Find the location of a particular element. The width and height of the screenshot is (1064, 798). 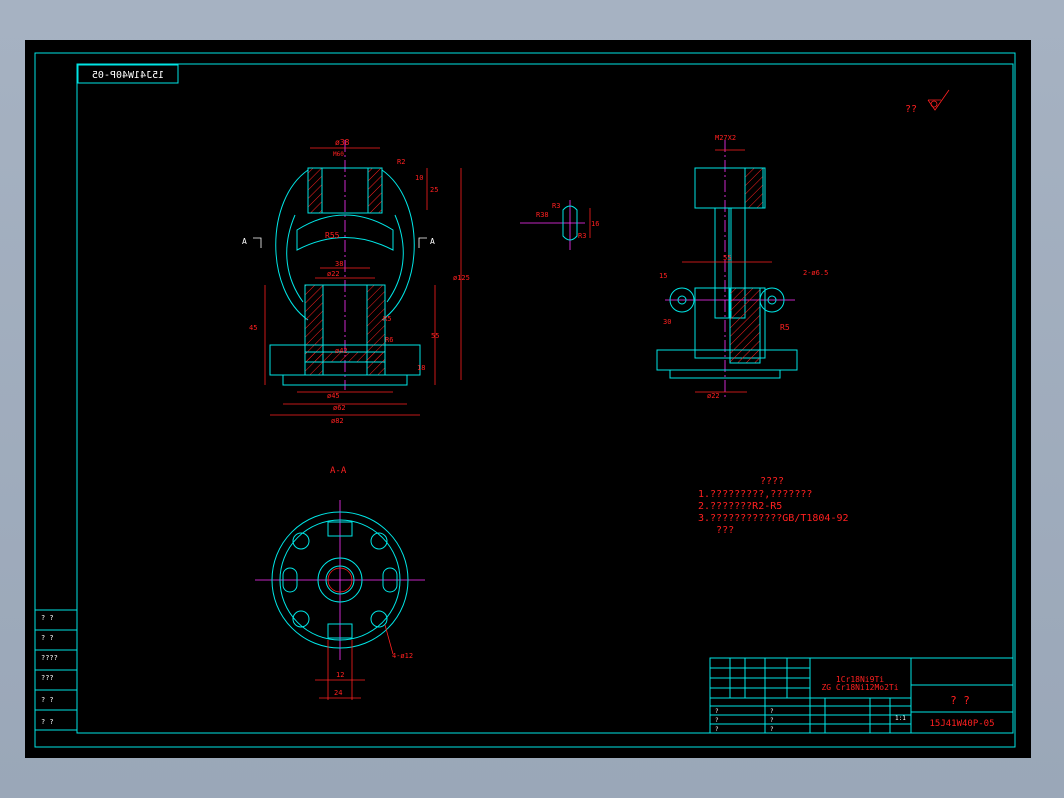

dim-front: 25 is located at coordinates (434, 190).